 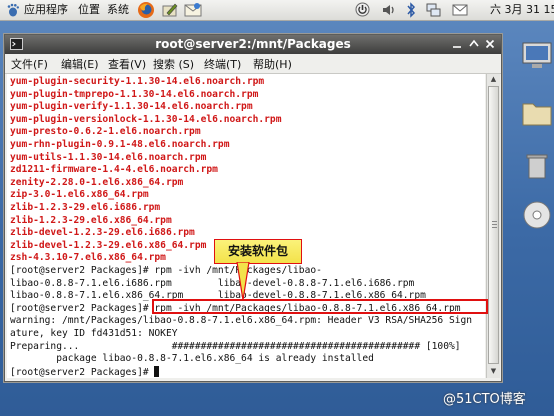 I want to click on annotation-callout: 安装软件包, so click(x=258, y=251).